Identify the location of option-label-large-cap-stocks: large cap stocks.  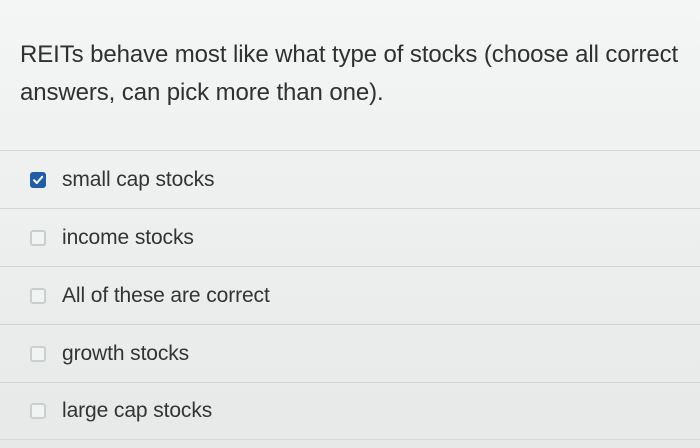
(137, 410).